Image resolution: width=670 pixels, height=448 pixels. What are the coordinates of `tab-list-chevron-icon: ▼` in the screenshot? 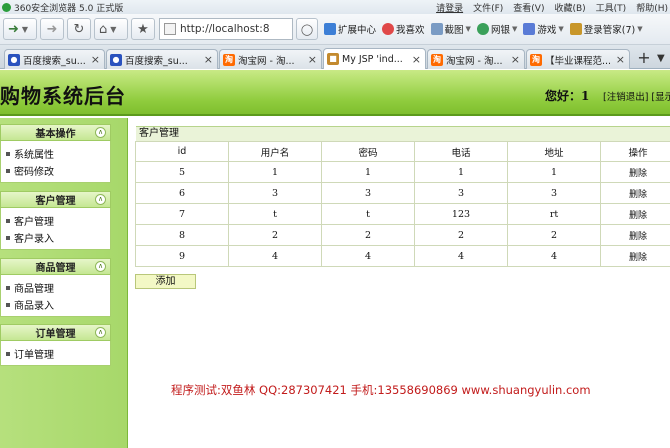 It's located at (663, 59).